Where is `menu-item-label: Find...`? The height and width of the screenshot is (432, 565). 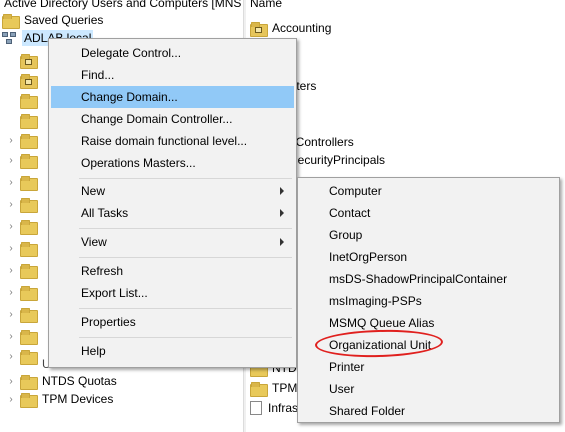
menu-item-label: Find... is located at coordinates (98, 75).